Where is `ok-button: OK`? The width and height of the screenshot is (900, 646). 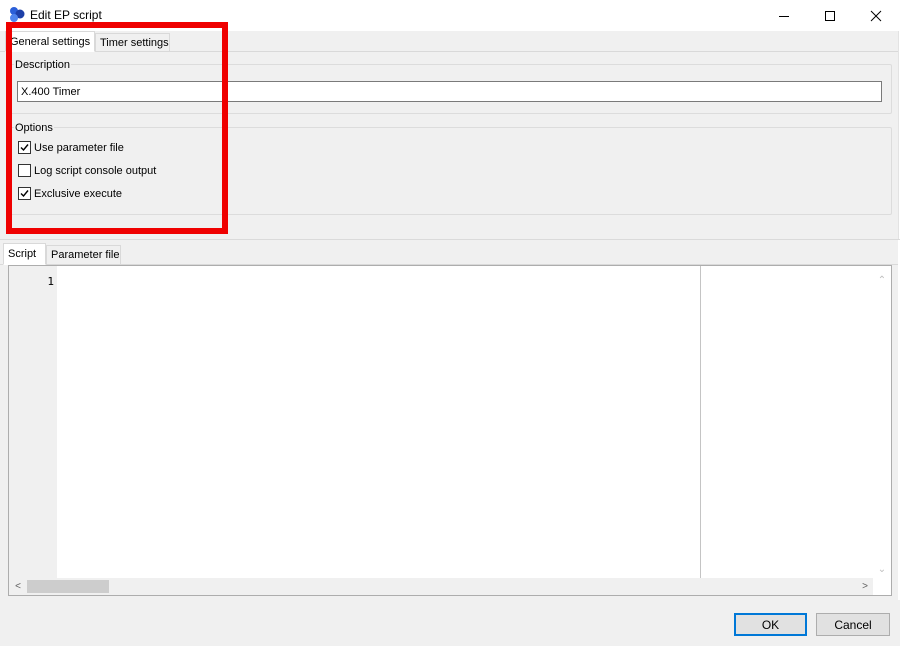
ok-button: OK is located at coordinates (770, 624).